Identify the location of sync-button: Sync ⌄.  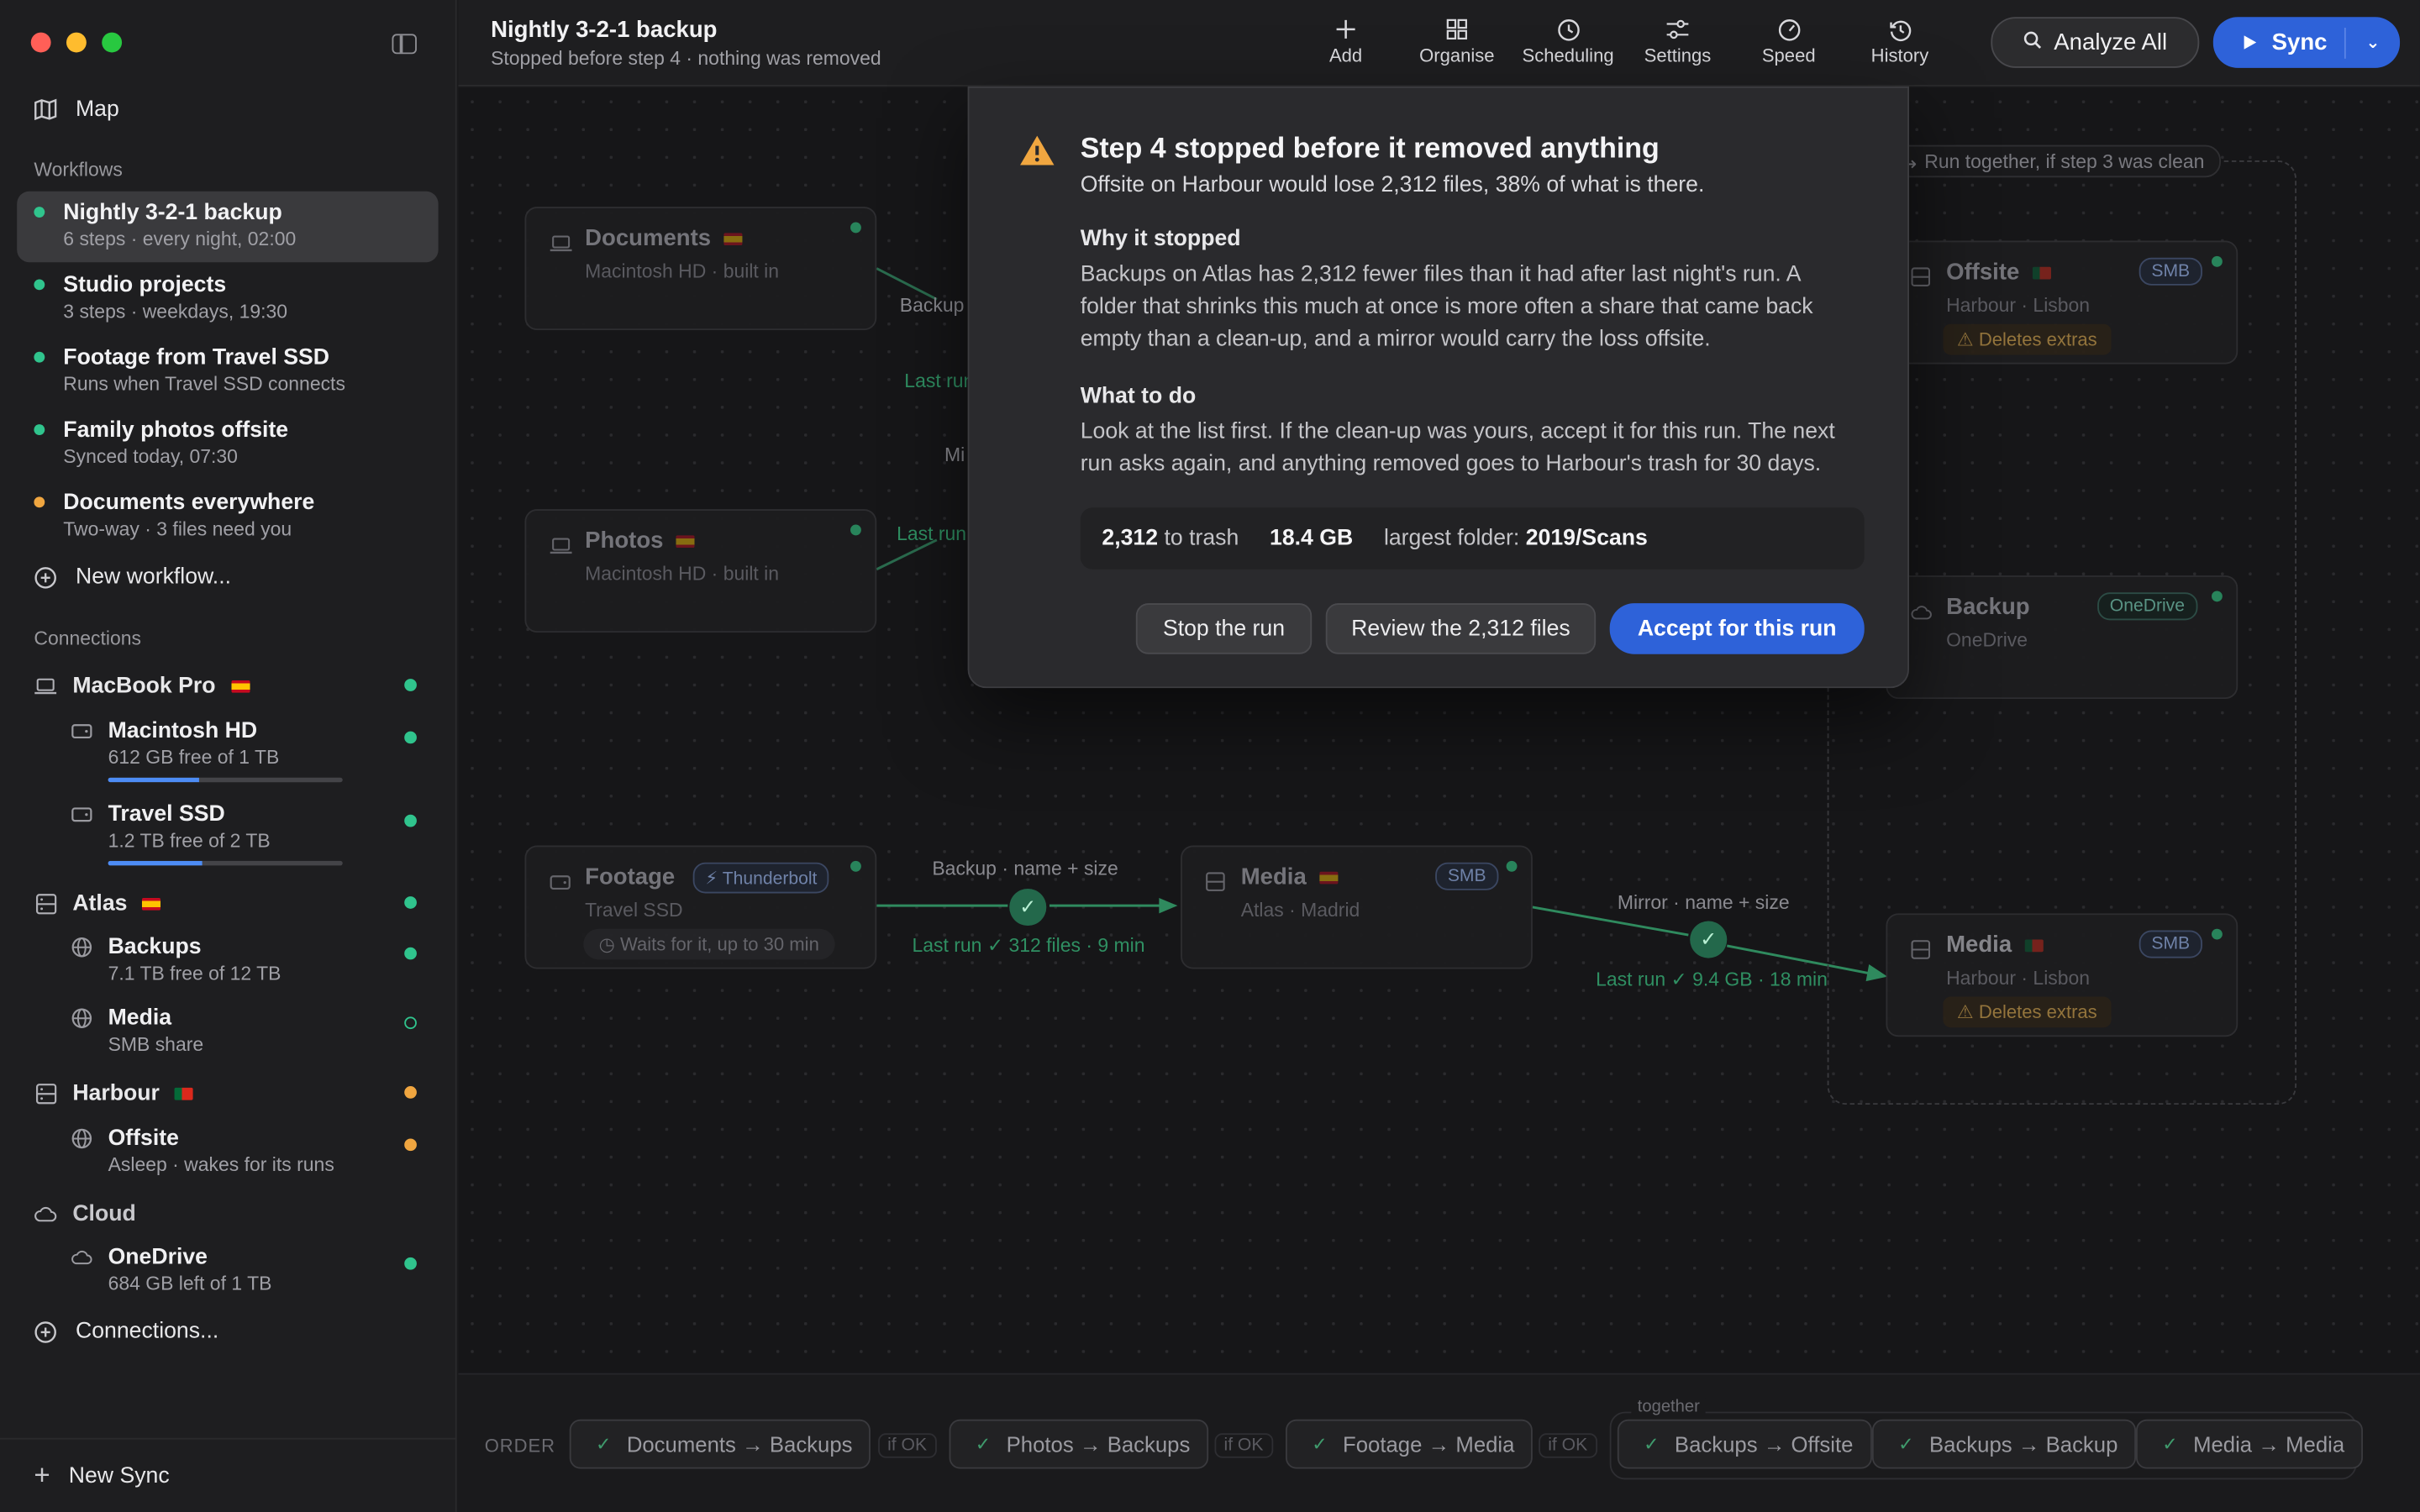
(2306, 42).